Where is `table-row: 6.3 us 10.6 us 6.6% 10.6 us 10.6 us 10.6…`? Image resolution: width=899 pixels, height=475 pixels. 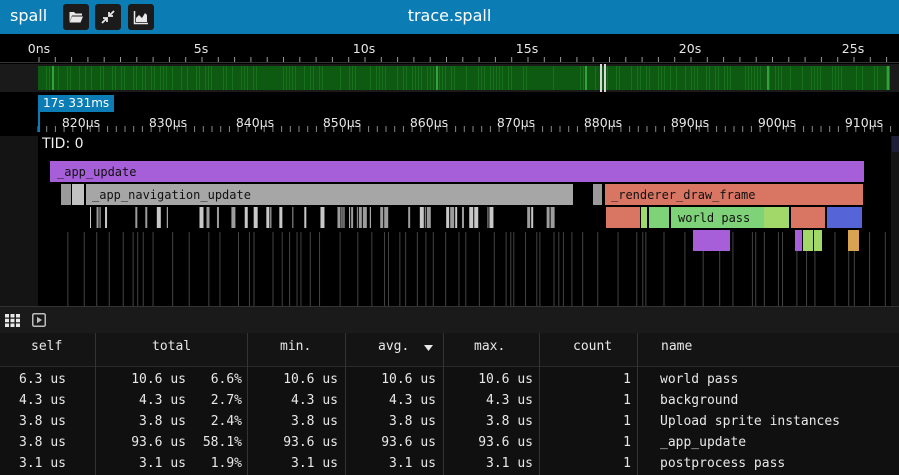
table-row: 6.3 us 10.6 us 6.6% 10.6 us 10.6 us 10.6… is located at coordinates (449, 379).